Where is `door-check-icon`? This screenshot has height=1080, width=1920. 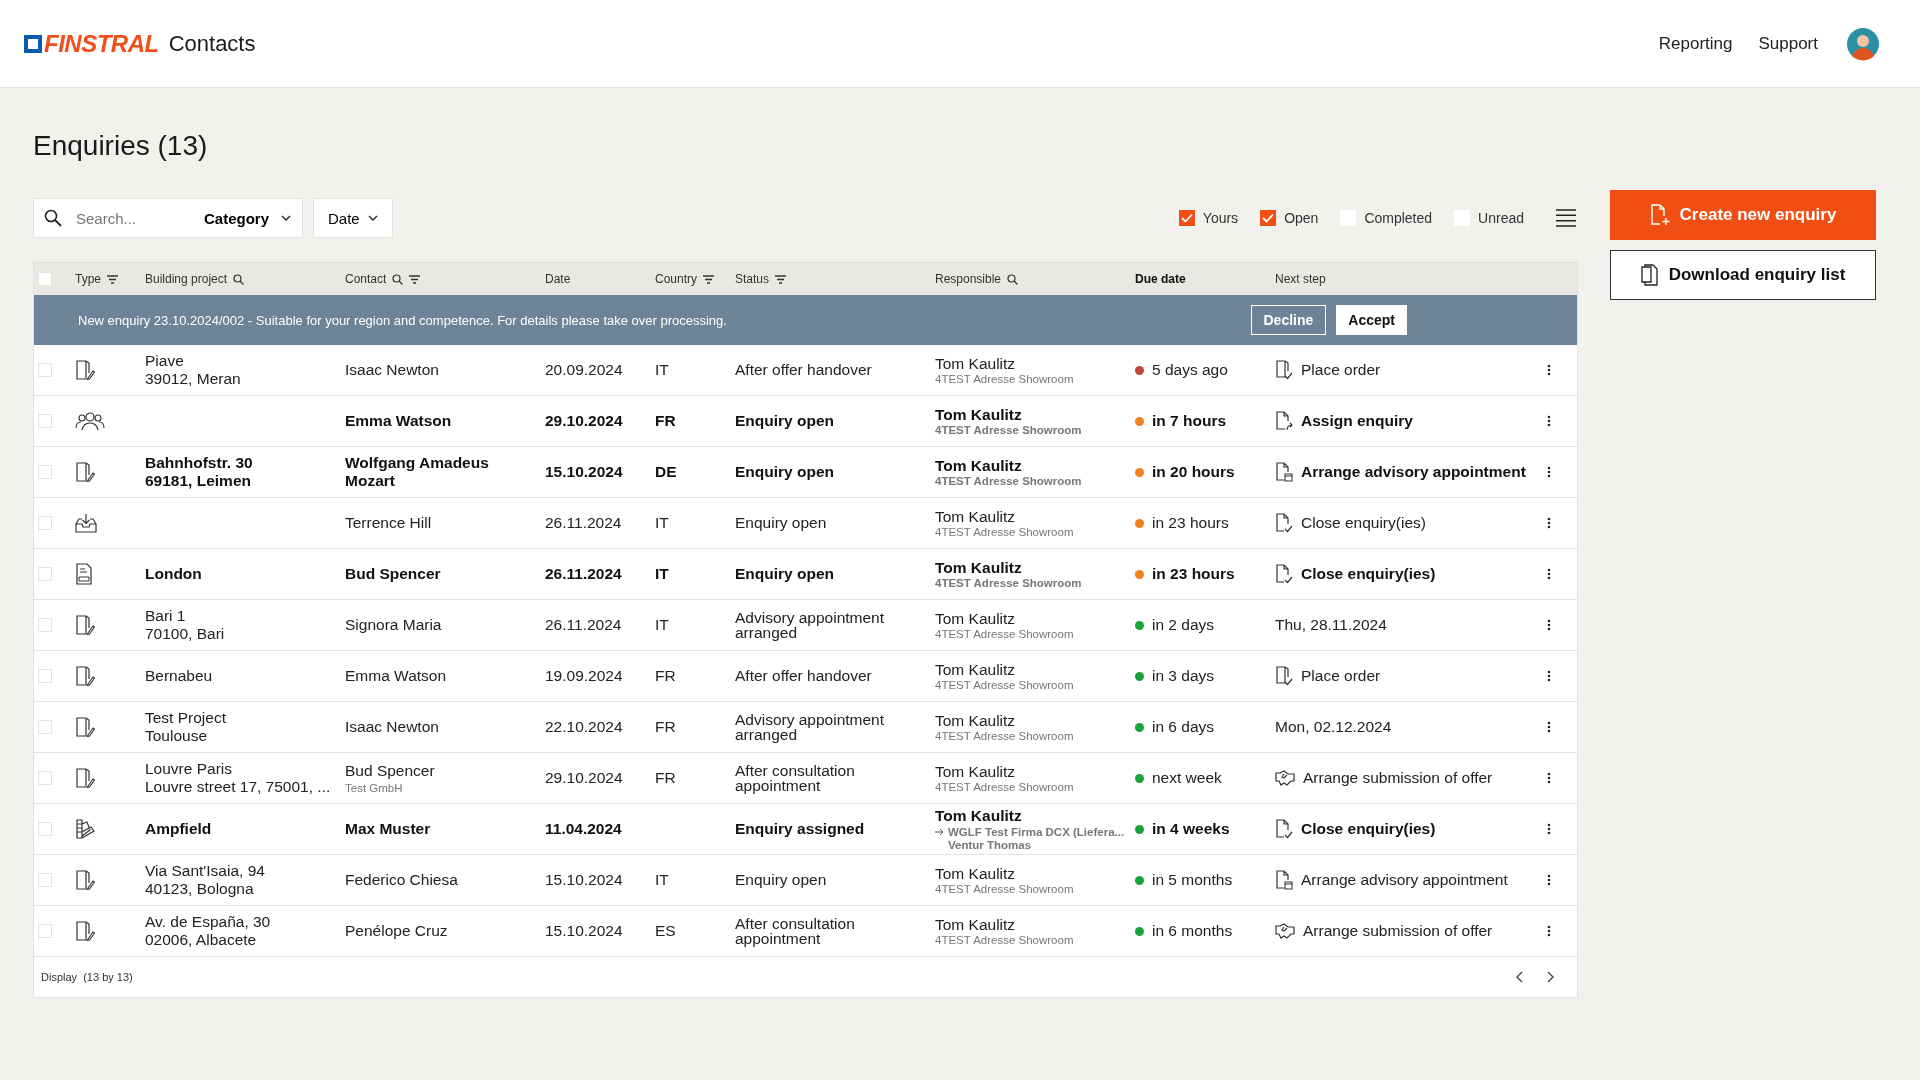
door-check-icon is located at coordinates (1284, 676).